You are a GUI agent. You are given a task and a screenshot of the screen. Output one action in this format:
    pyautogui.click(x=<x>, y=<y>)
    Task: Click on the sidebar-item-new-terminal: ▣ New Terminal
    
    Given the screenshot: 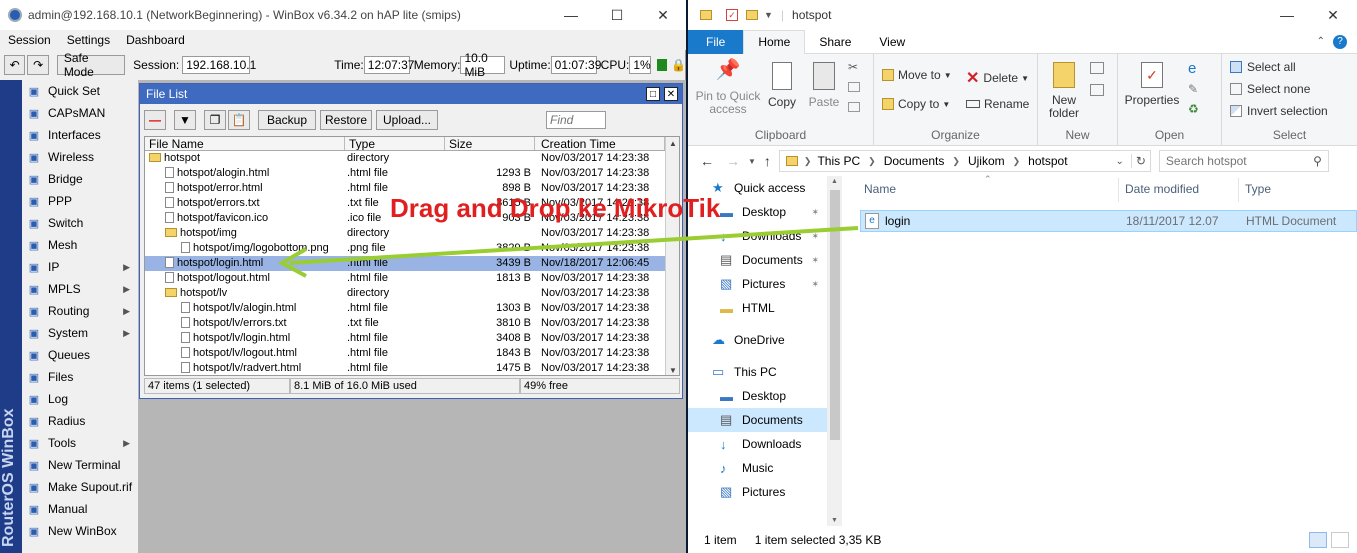 What is the action you would take?
    pyautogui.click(x=80, y=465)
    